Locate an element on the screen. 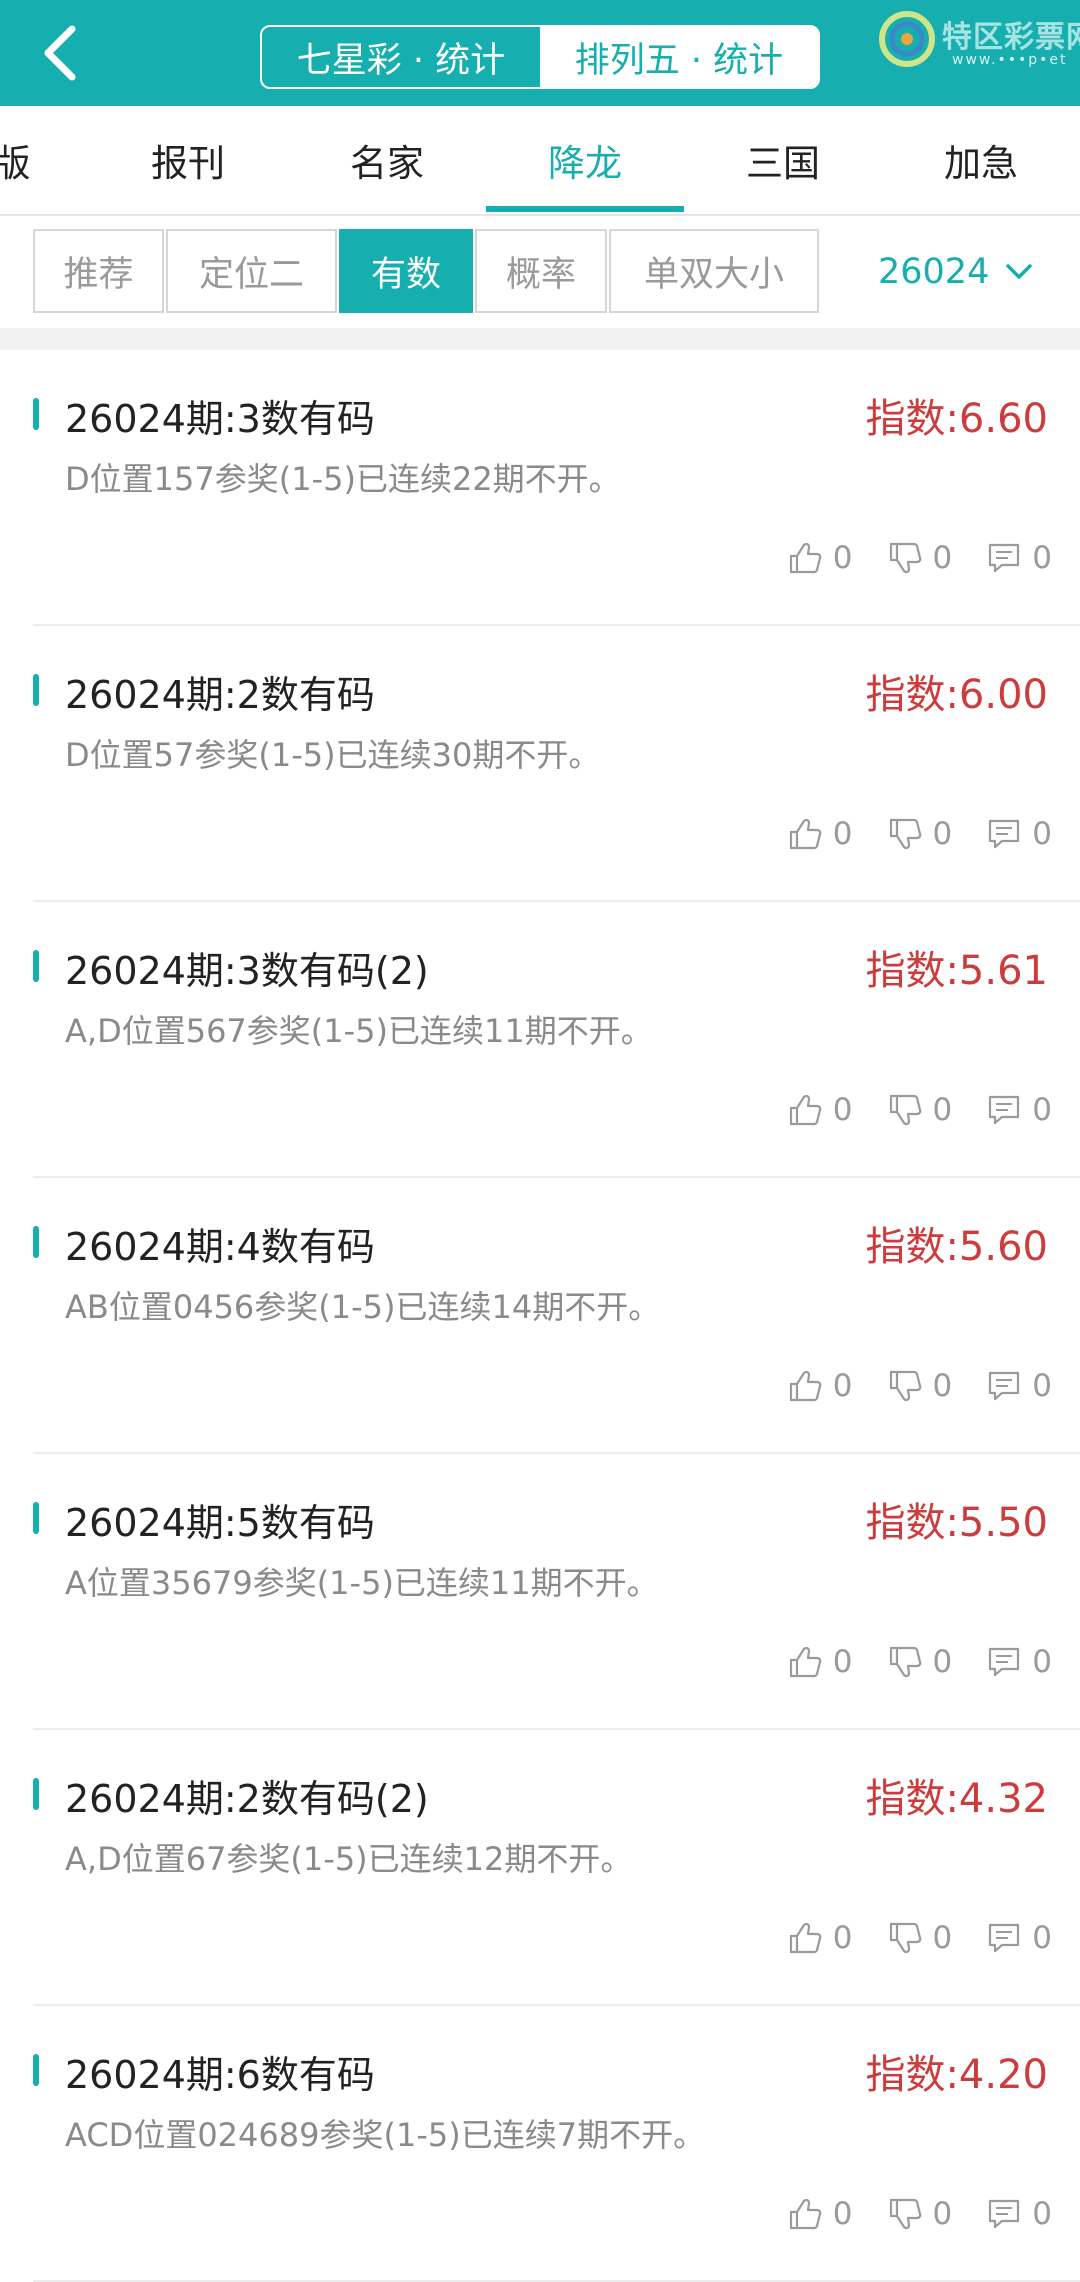 This screenshot has height=2282, width=1080. filter-bar: 推荐 定位二 有数 概率 单双大小 is located at coordinates (427, 273).